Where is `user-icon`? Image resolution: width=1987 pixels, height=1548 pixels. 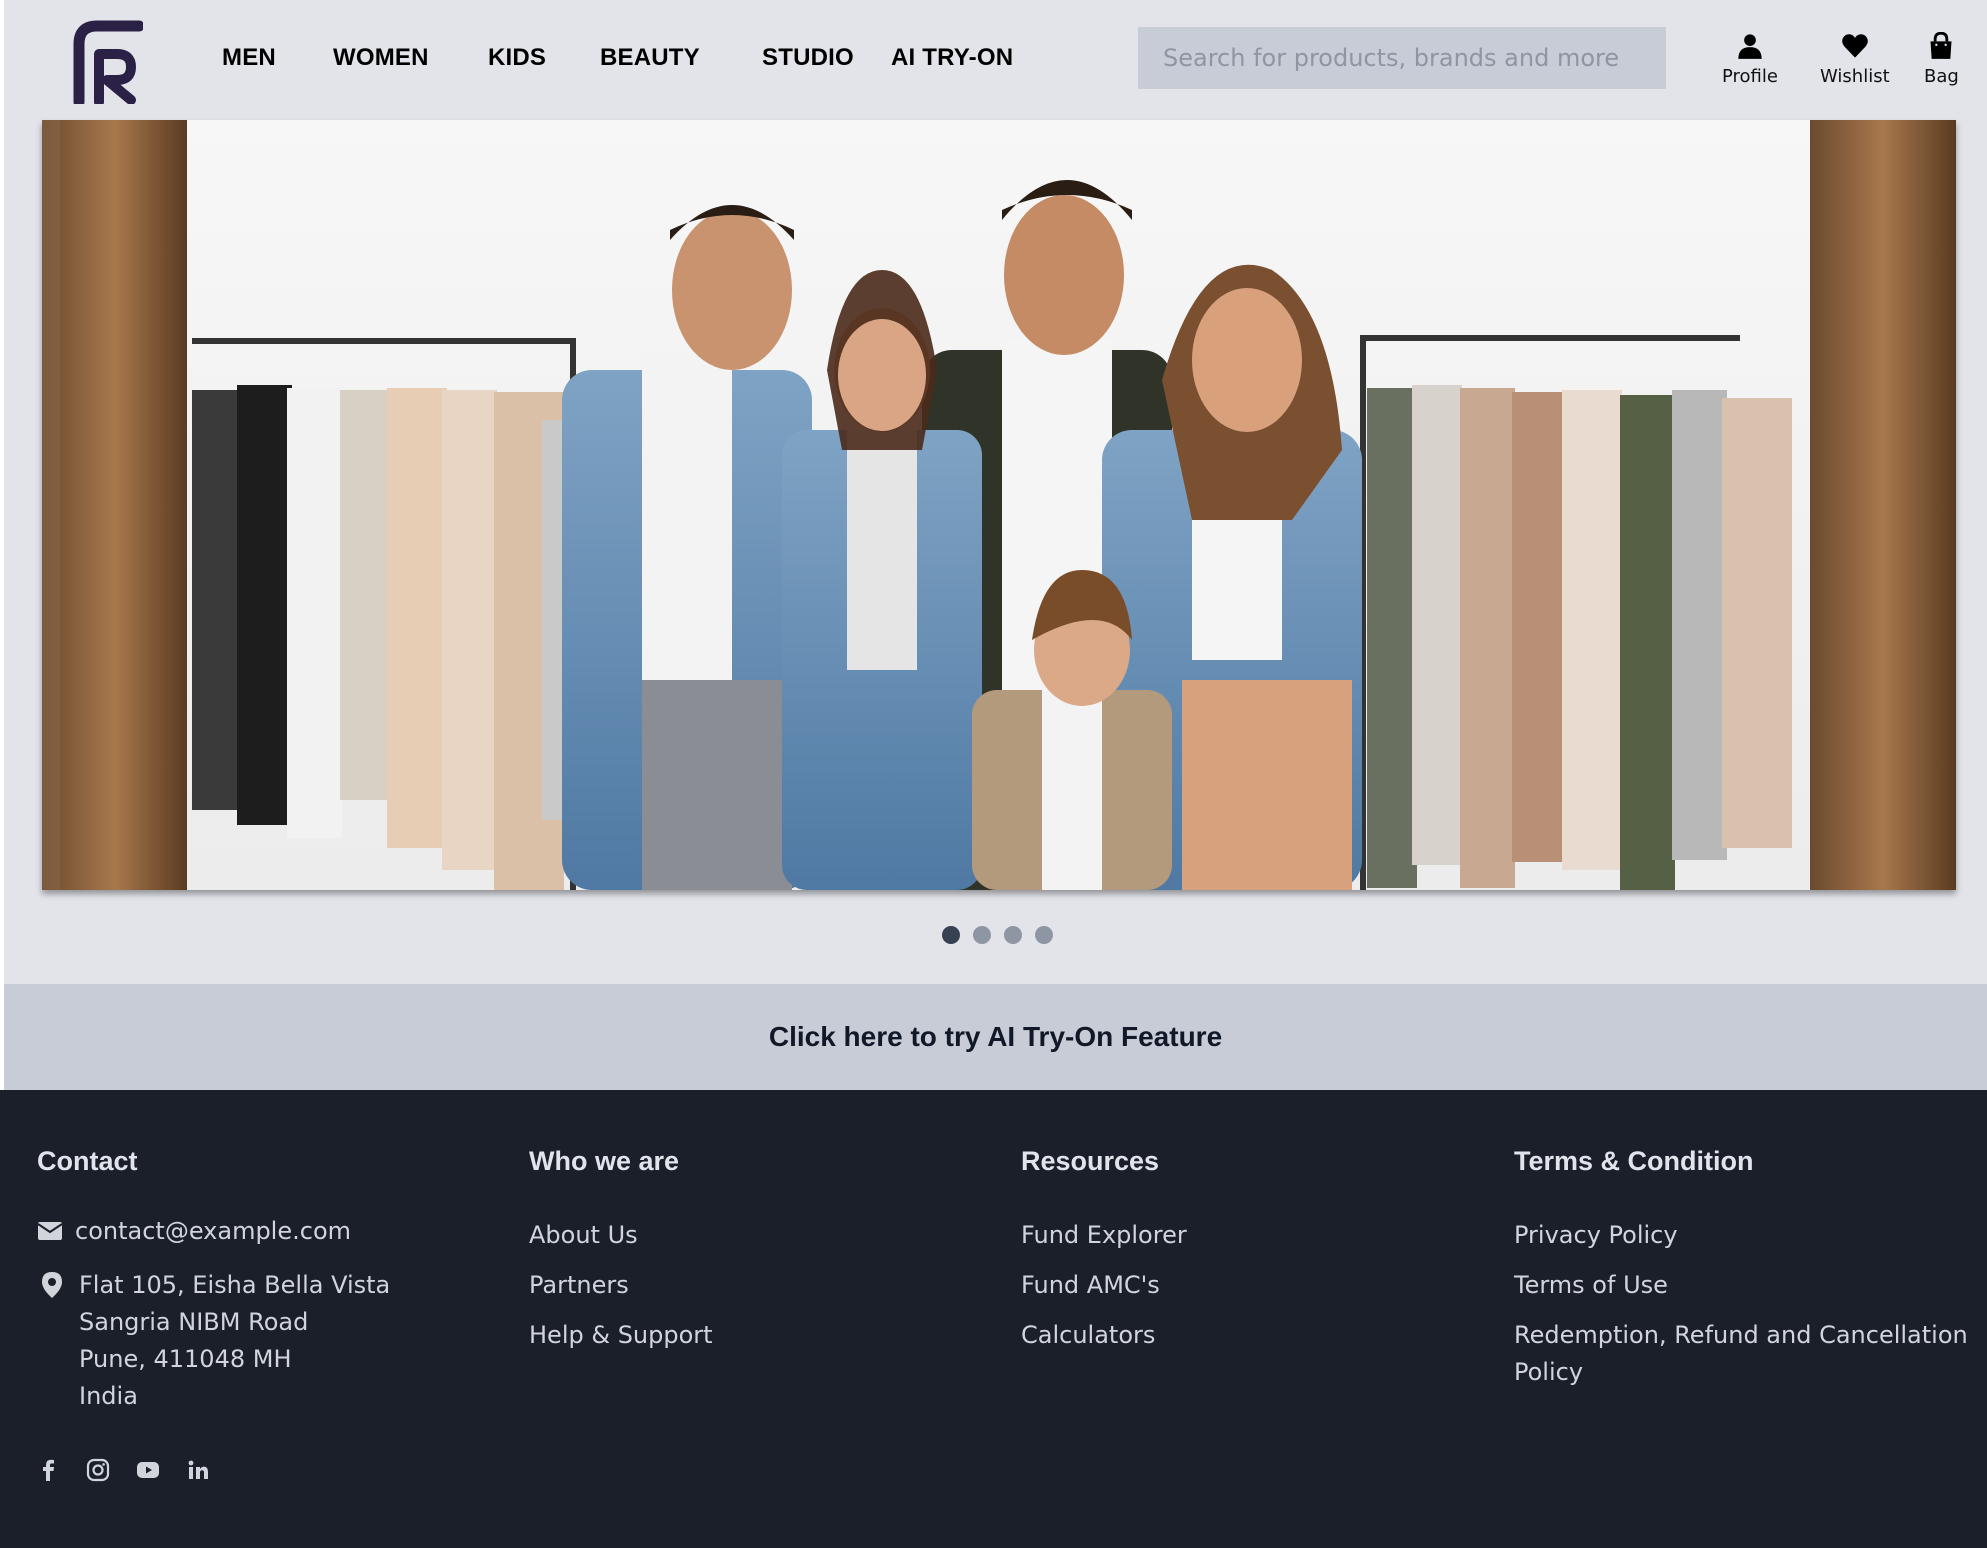
user-icon is located at coordinates (1750, 46).